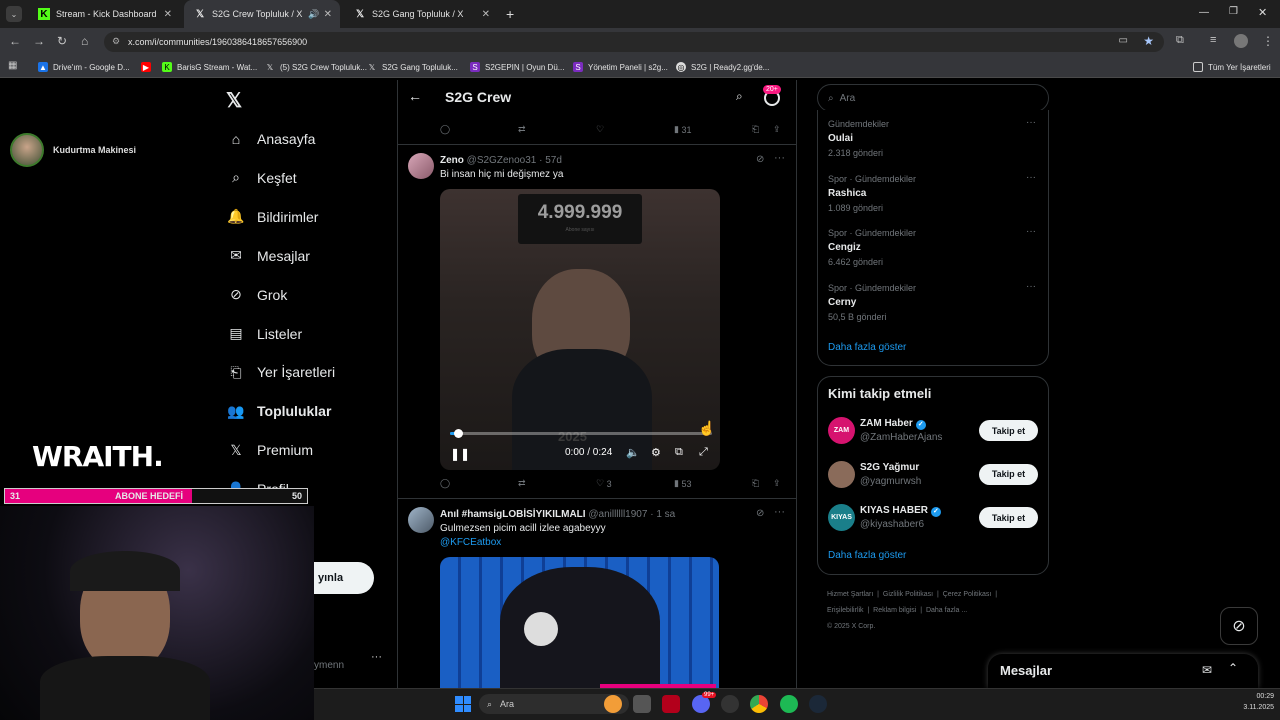 The image size is (1280, 720). I want to click on reload-icon: ↻, so click(62, 41).